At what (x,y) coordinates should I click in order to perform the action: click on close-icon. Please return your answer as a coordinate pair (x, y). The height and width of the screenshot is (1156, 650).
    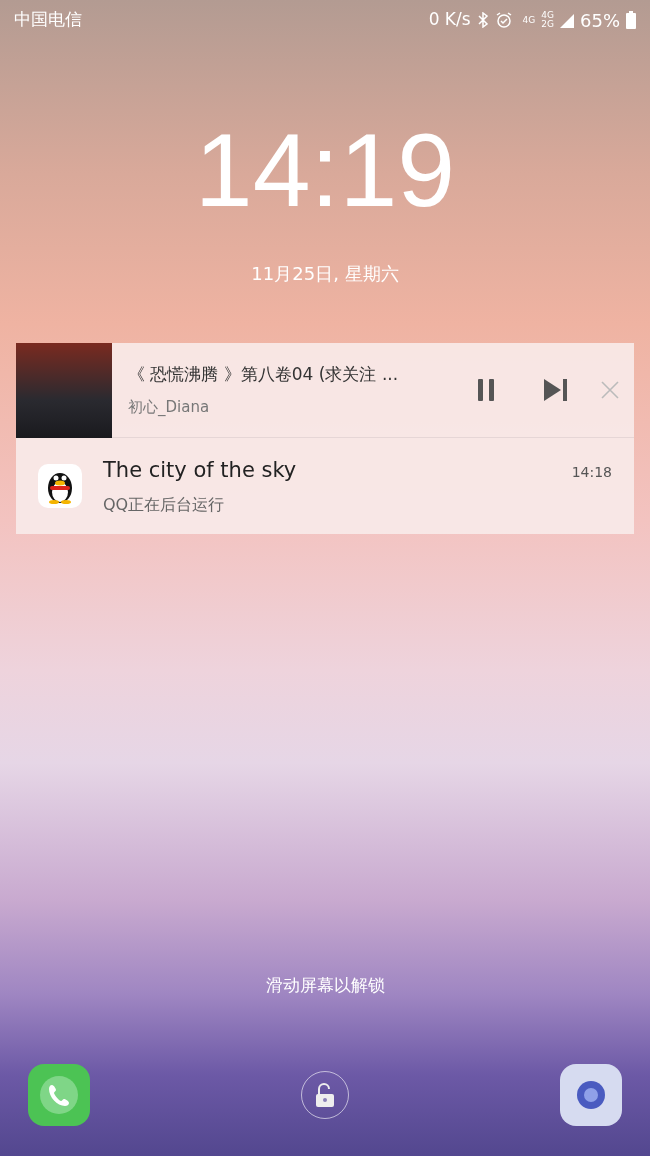
    Looking at the image, I should click on (610, 390).